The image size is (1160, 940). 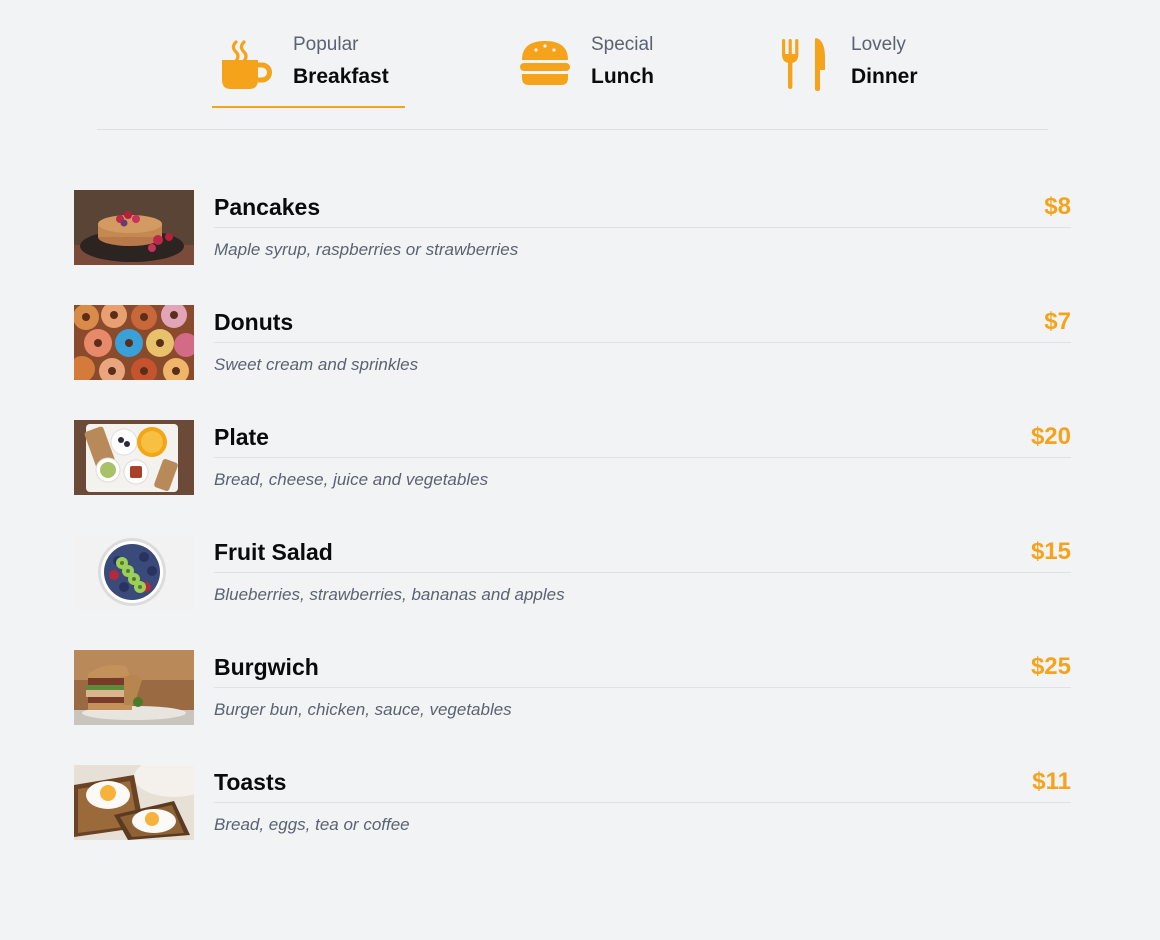 I want to click on plate-image, so click(x=134, y=457).